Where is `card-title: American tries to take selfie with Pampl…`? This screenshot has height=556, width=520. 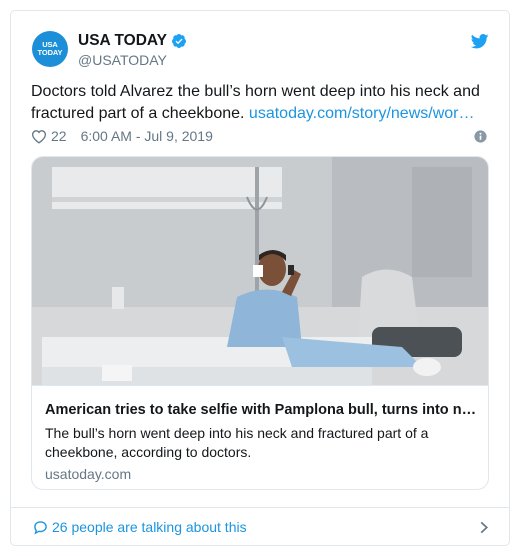 card-title: American tries to take selfie with Pampl… is located at coordinates (261, 410).